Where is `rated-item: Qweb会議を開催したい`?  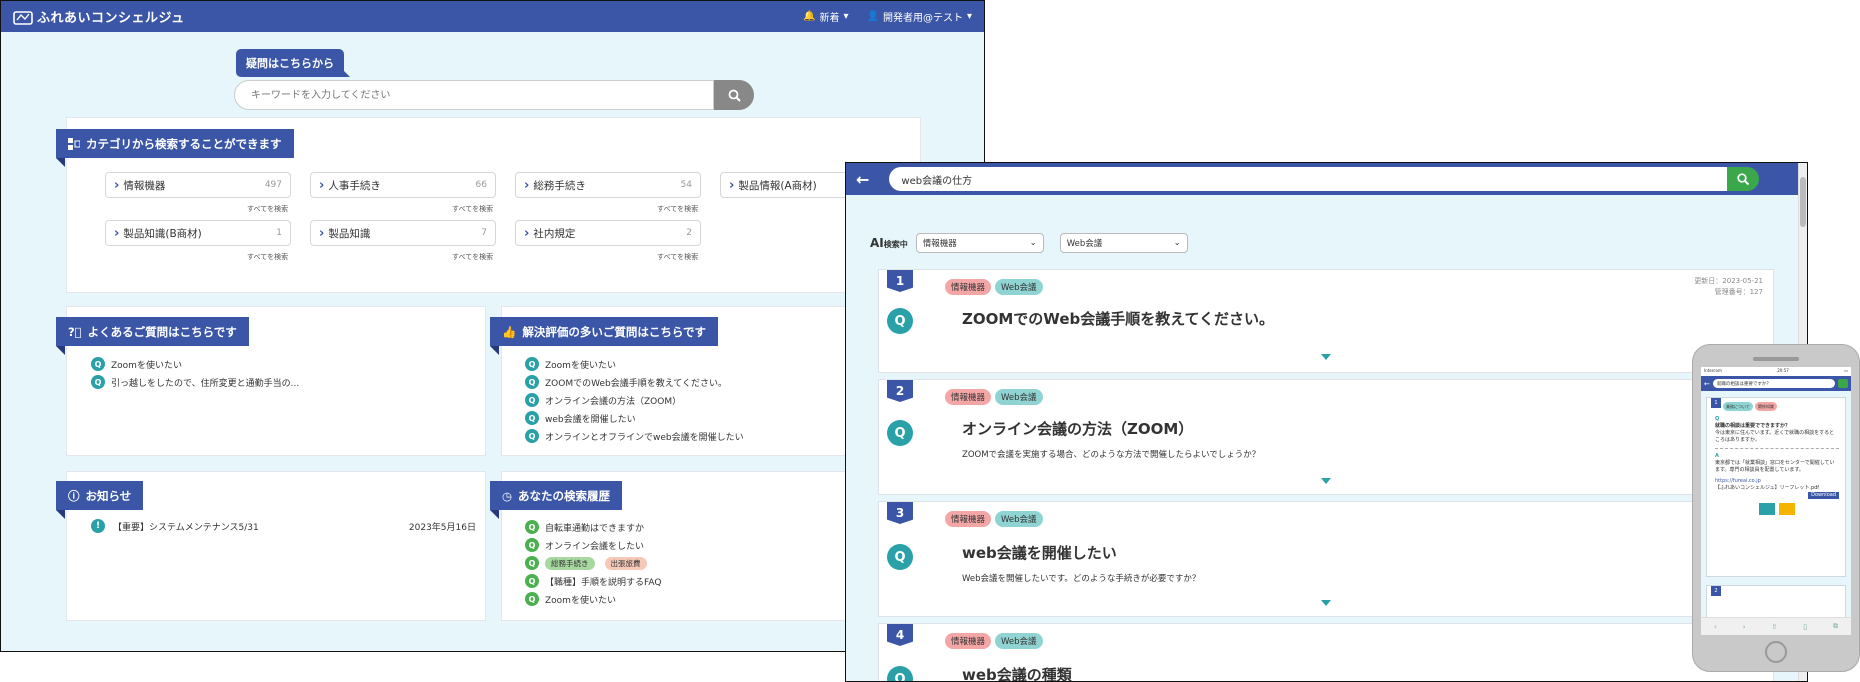 rated-item: Qweb会議を開催したい is located at coordinates (634, 418).